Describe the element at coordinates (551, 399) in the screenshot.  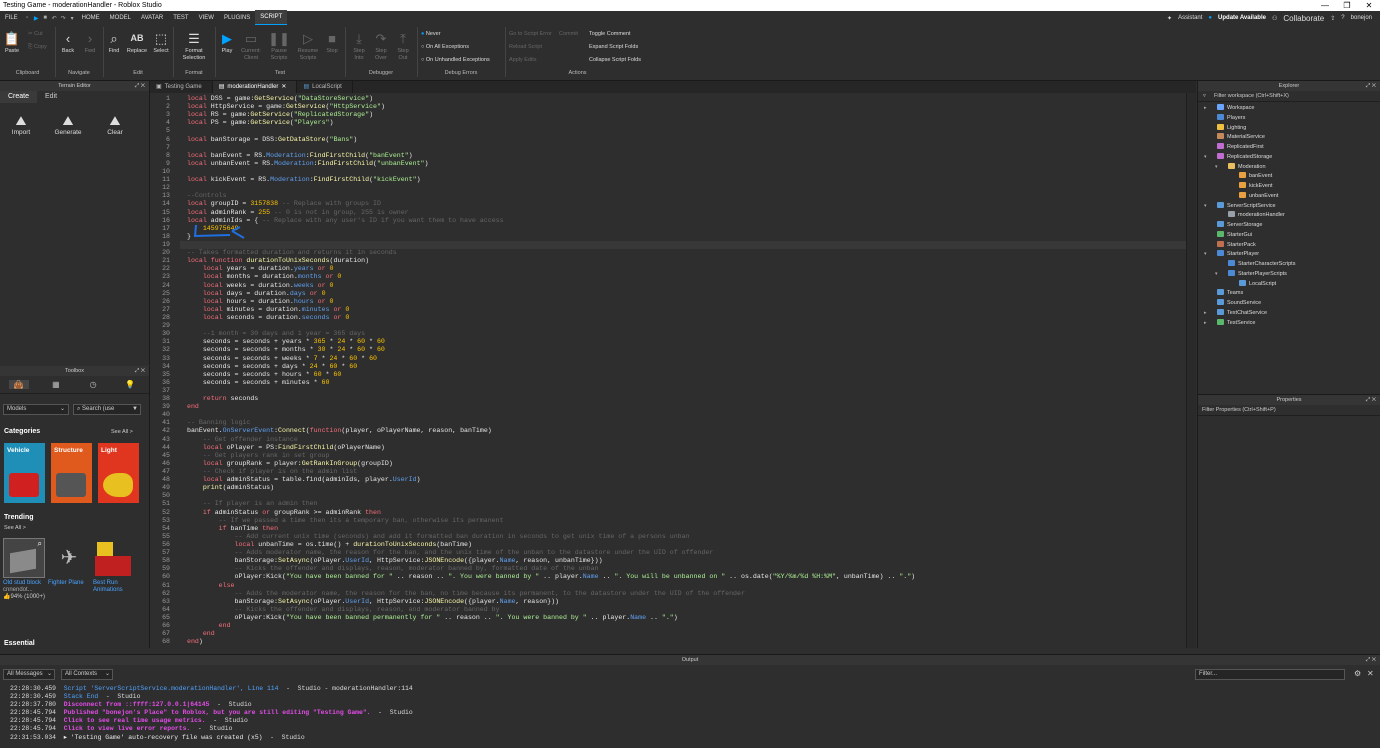
I see `code-line: return seconds` at that location.